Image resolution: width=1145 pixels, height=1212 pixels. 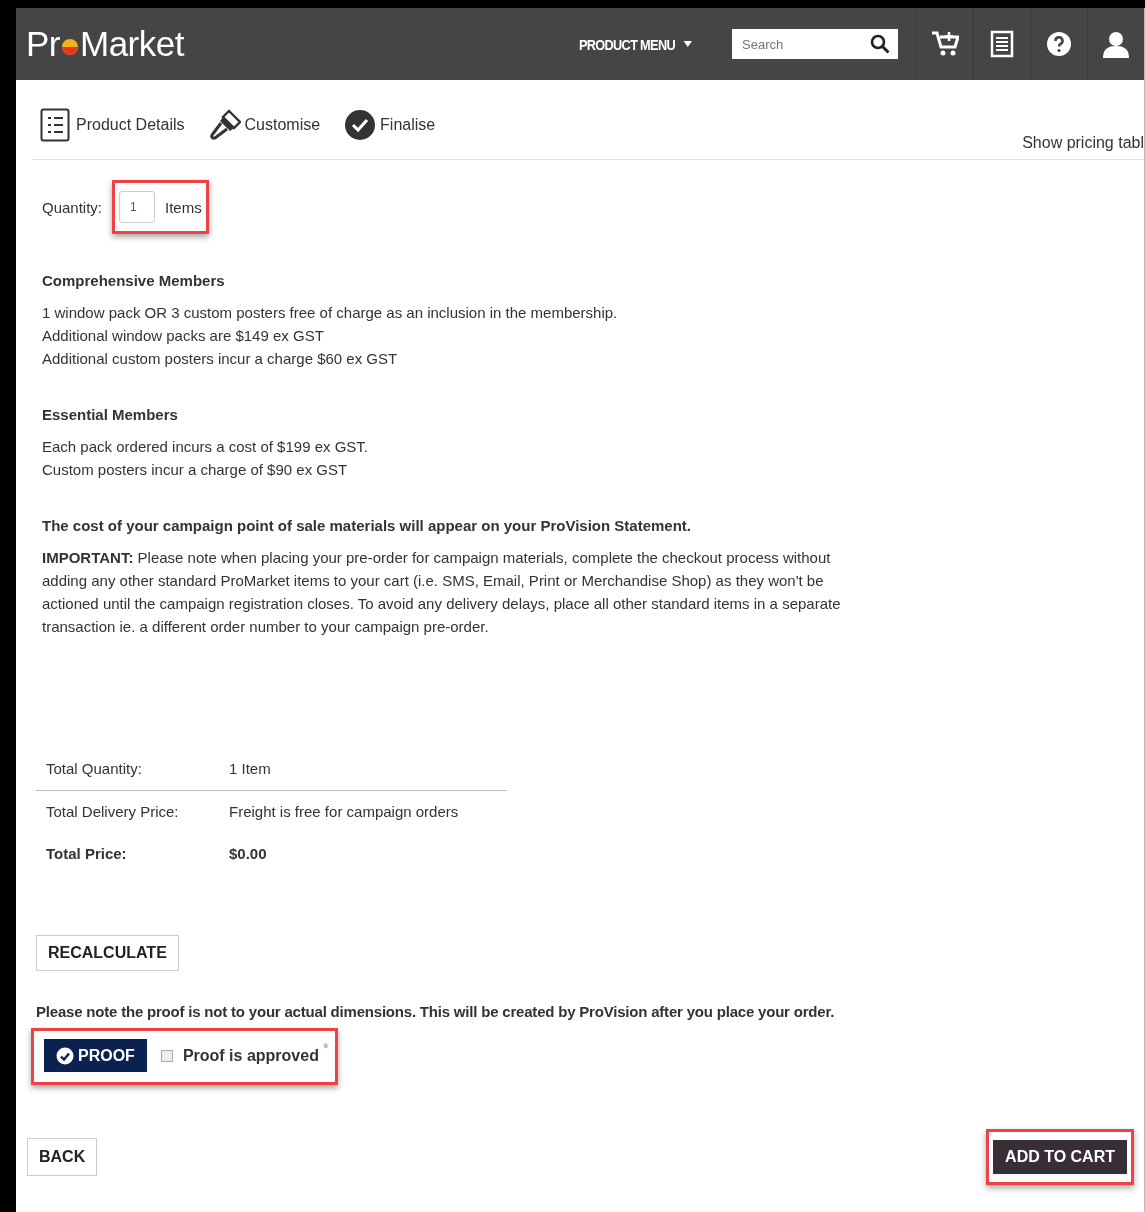 What do you see at coordinates (1083, 143) in the screenshot?
I see `pricing-link: Show pricing tabl` at bounding box center [1083, 143].